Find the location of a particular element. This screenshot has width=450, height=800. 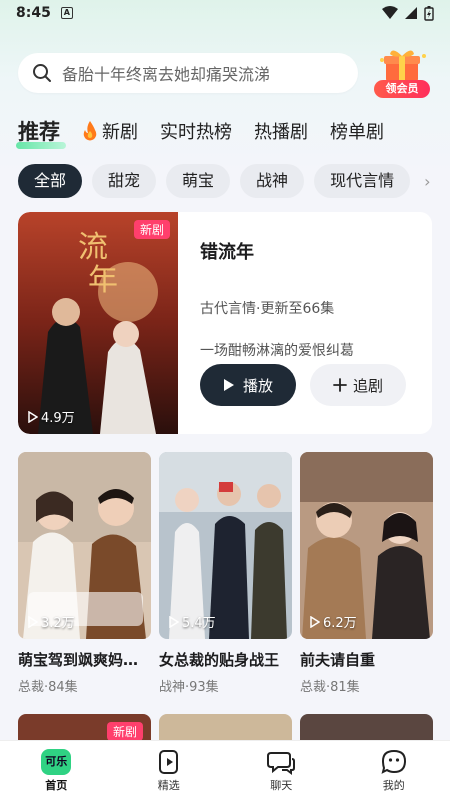

status-icons is located at coordinates (408, 13).